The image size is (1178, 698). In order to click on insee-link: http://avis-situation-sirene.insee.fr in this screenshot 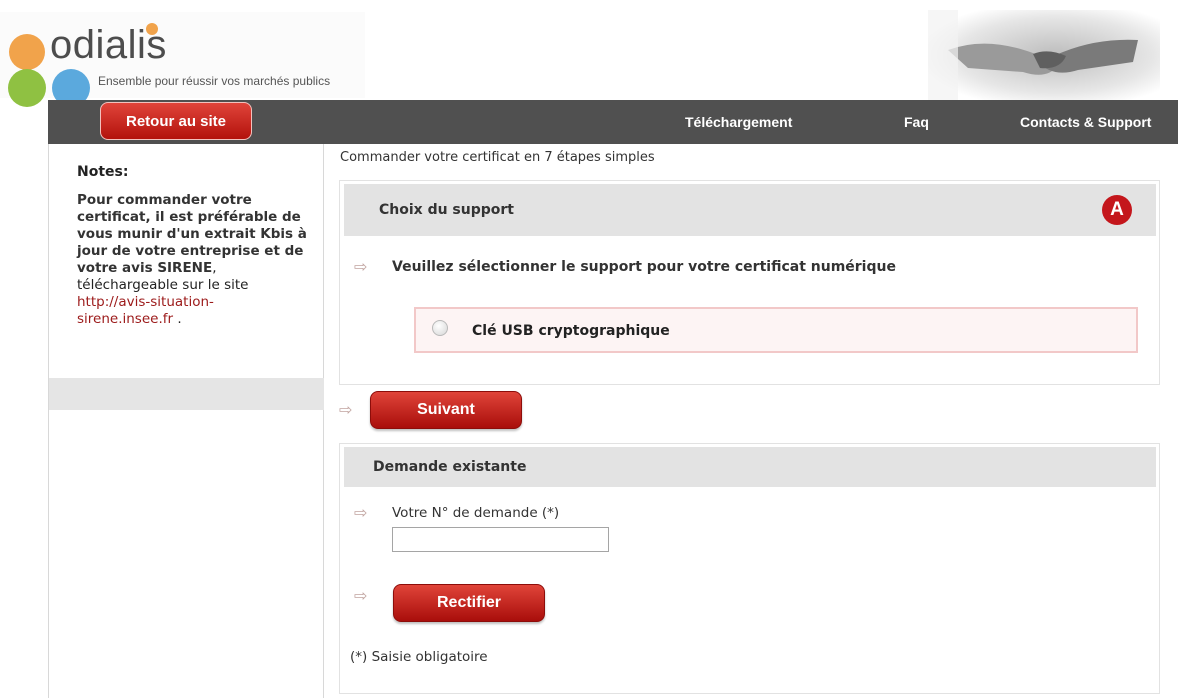, I will do `click(145, 310)`.